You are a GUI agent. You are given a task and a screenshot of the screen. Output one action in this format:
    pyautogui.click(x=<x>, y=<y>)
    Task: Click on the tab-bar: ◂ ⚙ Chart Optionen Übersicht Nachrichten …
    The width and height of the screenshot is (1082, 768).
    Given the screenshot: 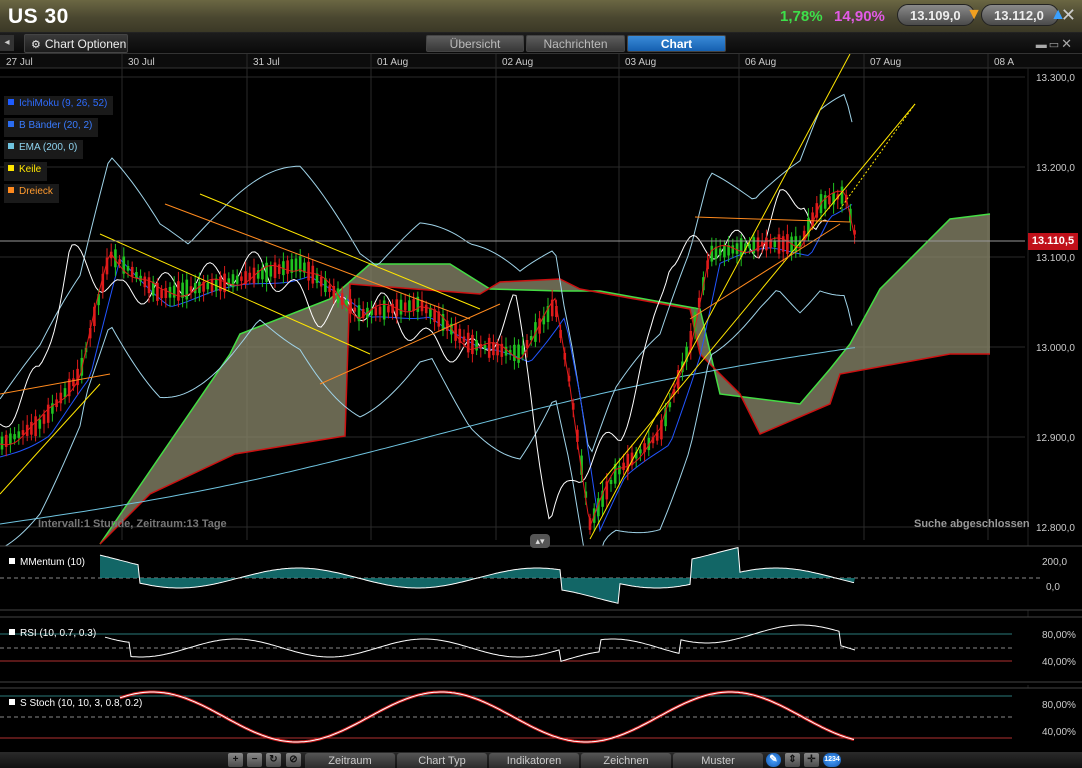 What is the action you would take?
    pyautogui.click(x=541, y=43)
    